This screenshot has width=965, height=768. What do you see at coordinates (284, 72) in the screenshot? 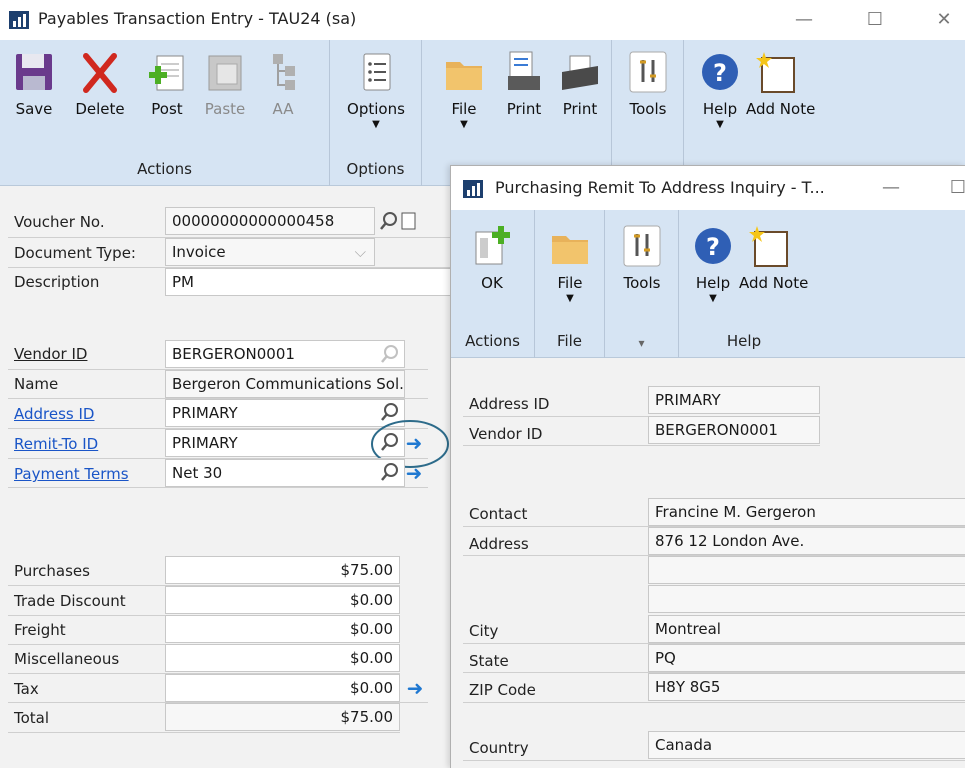
I see `aa-icon` at bounding box center [284, 72].